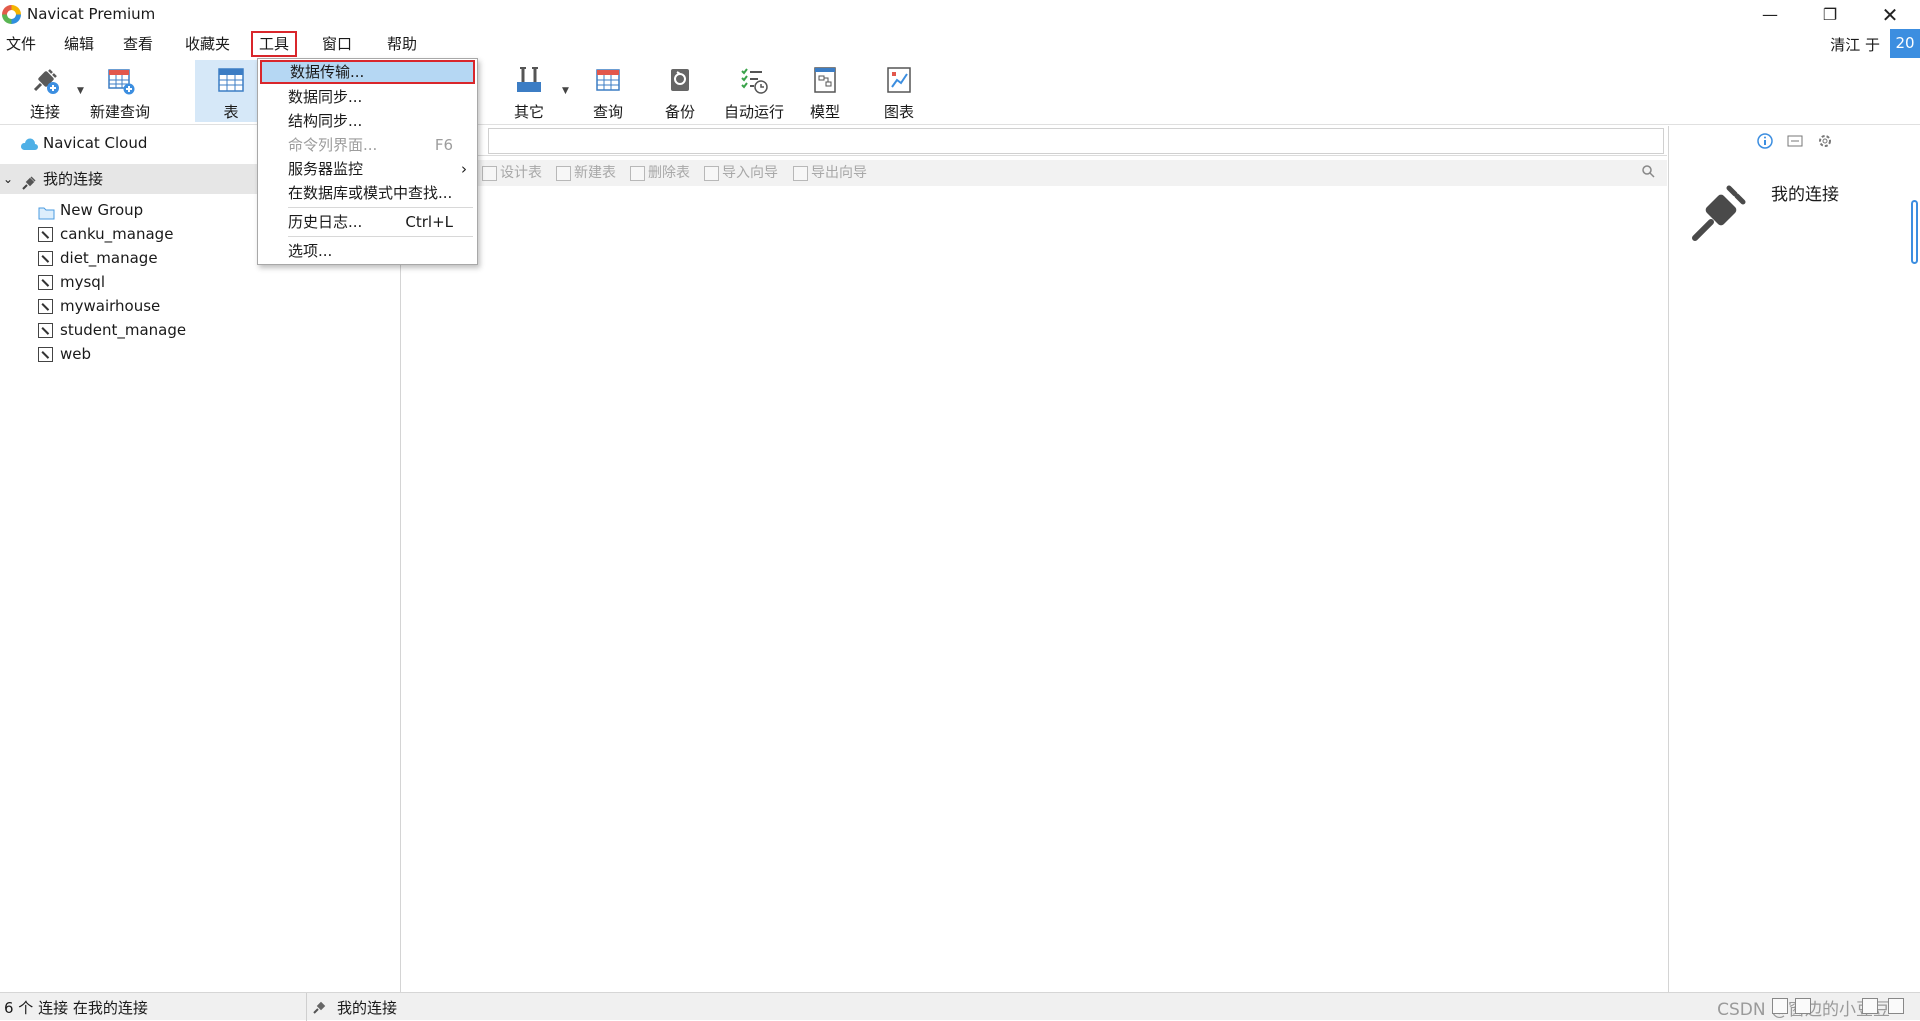 The height and width of the screenshot is (1021, 1920). What do you see at coordinates (511, 173) in the screenshot?
I see `design-table-button: 设计表` at bounding box center [511, 173].